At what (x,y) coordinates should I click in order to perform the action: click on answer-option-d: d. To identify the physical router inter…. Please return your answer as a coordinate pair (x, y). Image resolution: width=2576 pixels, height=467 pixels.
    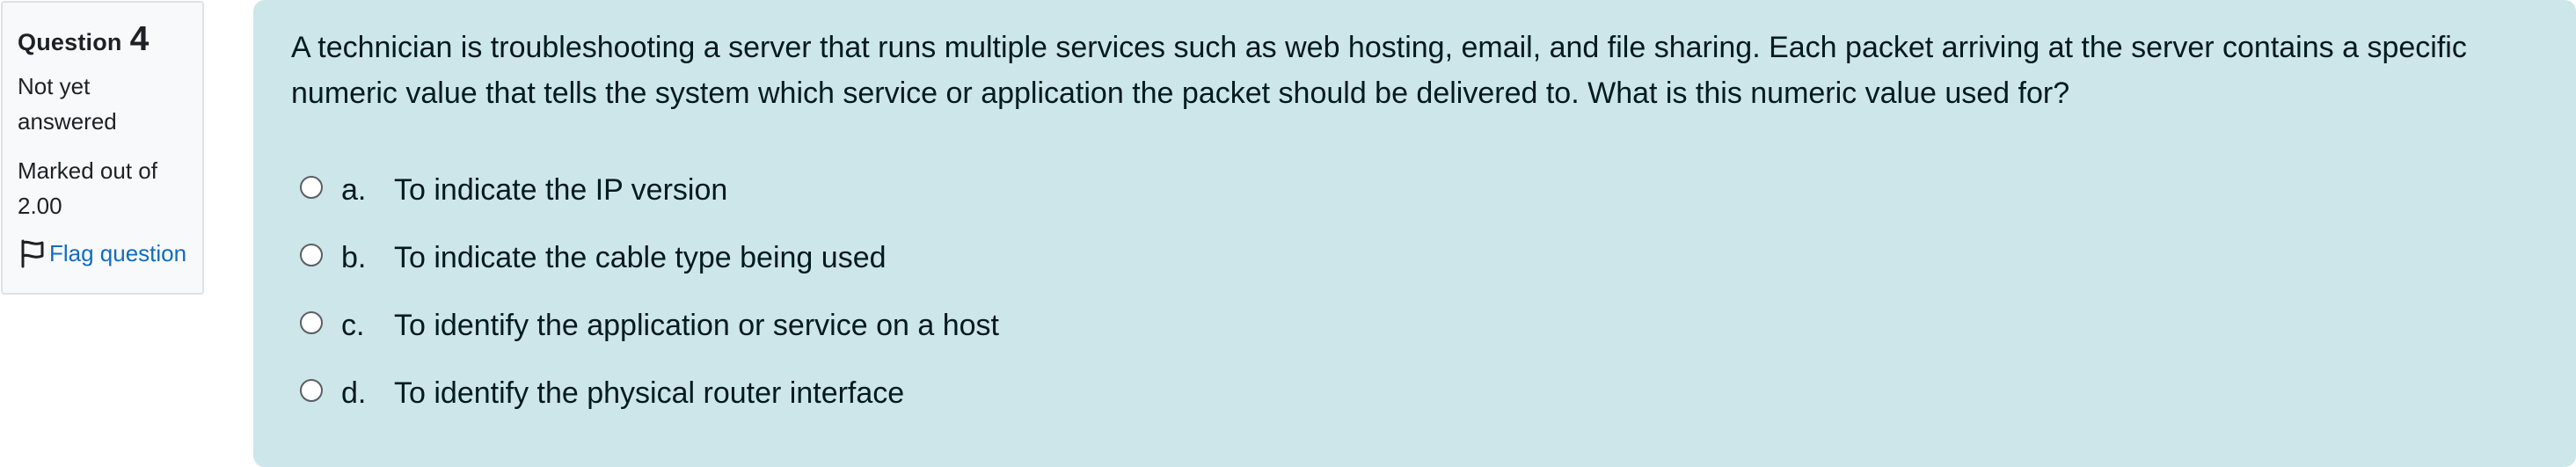
    Looking at the image, I should click on (1416, 393).